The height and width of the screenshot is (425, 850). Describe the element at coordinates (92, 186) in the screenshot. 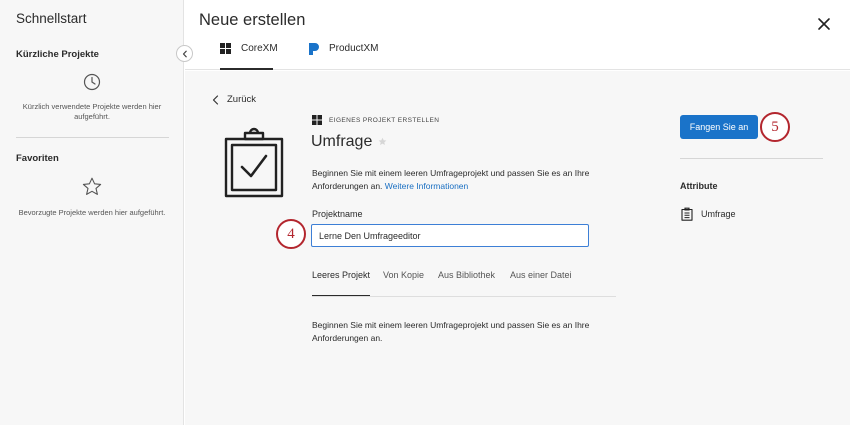

I see `star-outline-icon` at that location.